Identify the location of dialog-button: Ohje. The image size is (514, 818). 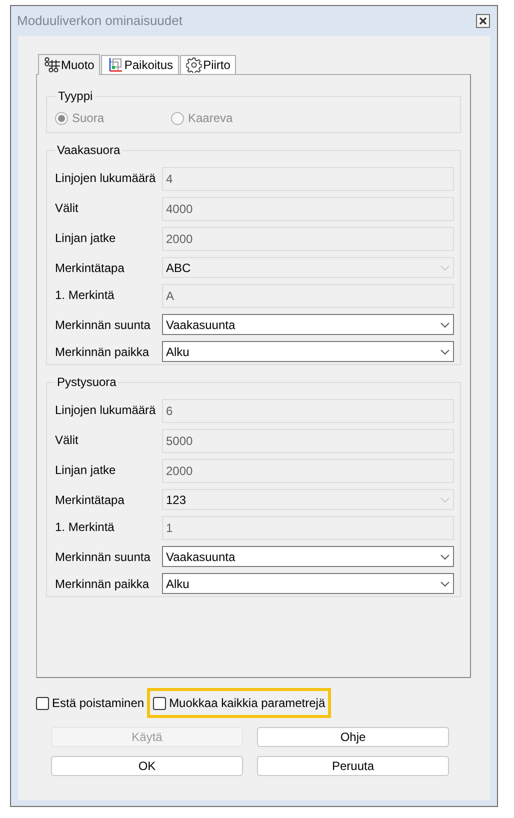
(353, 737).